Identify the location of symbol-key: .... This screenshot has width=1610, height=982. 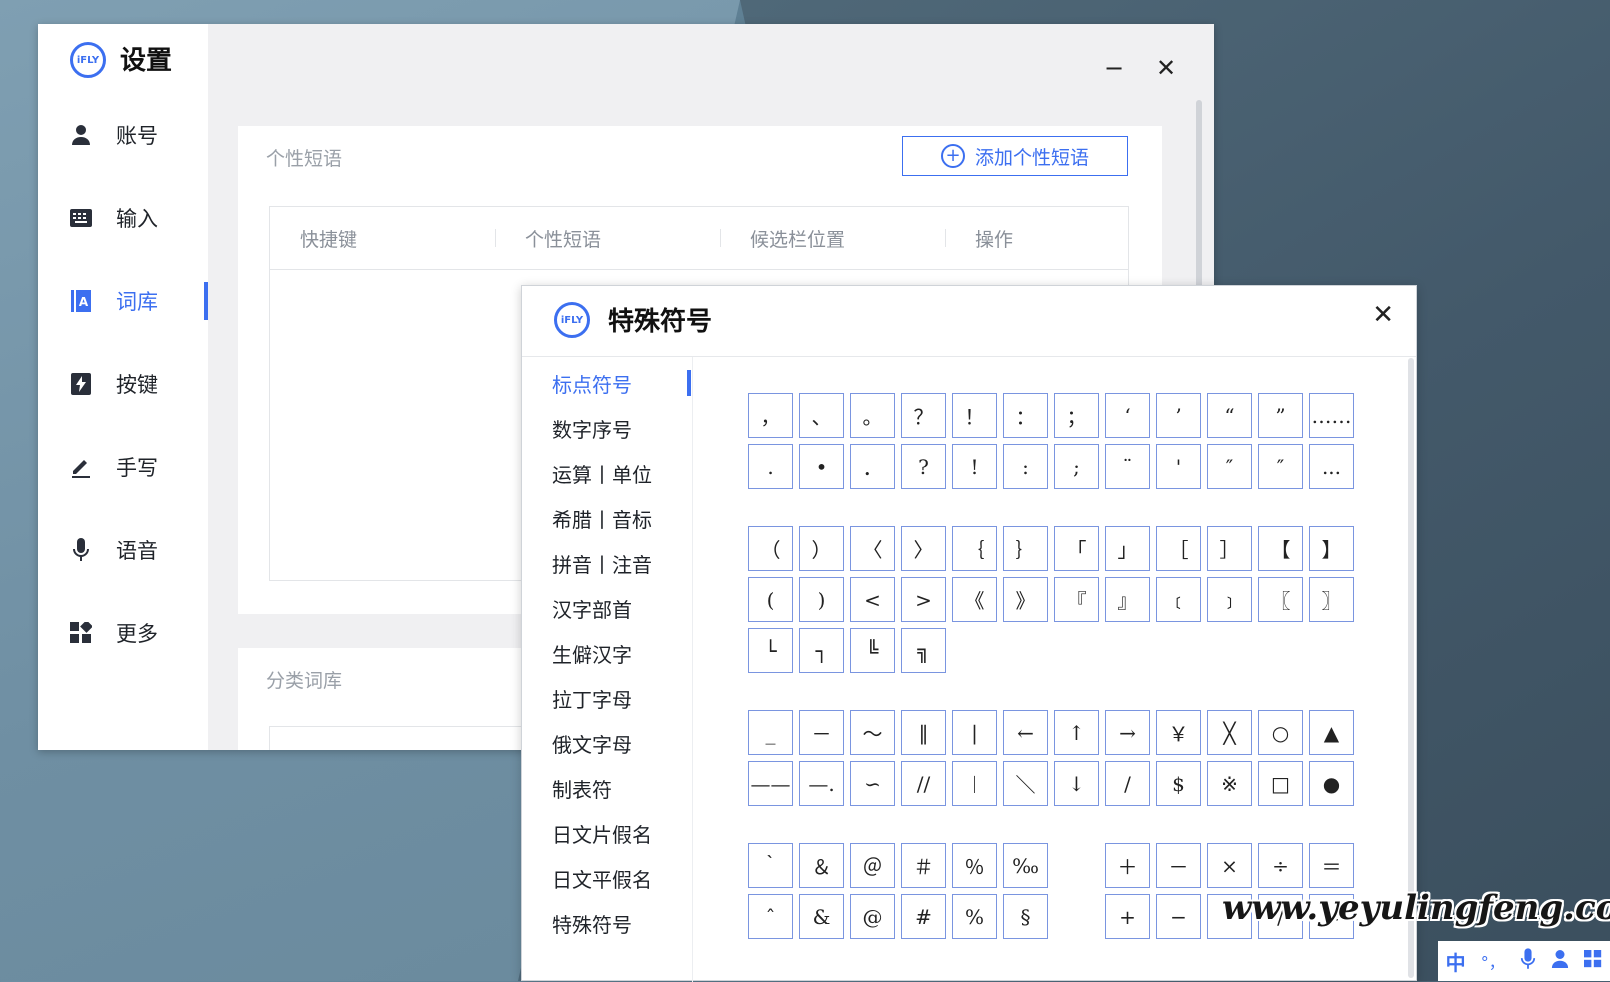
(1331, 466).